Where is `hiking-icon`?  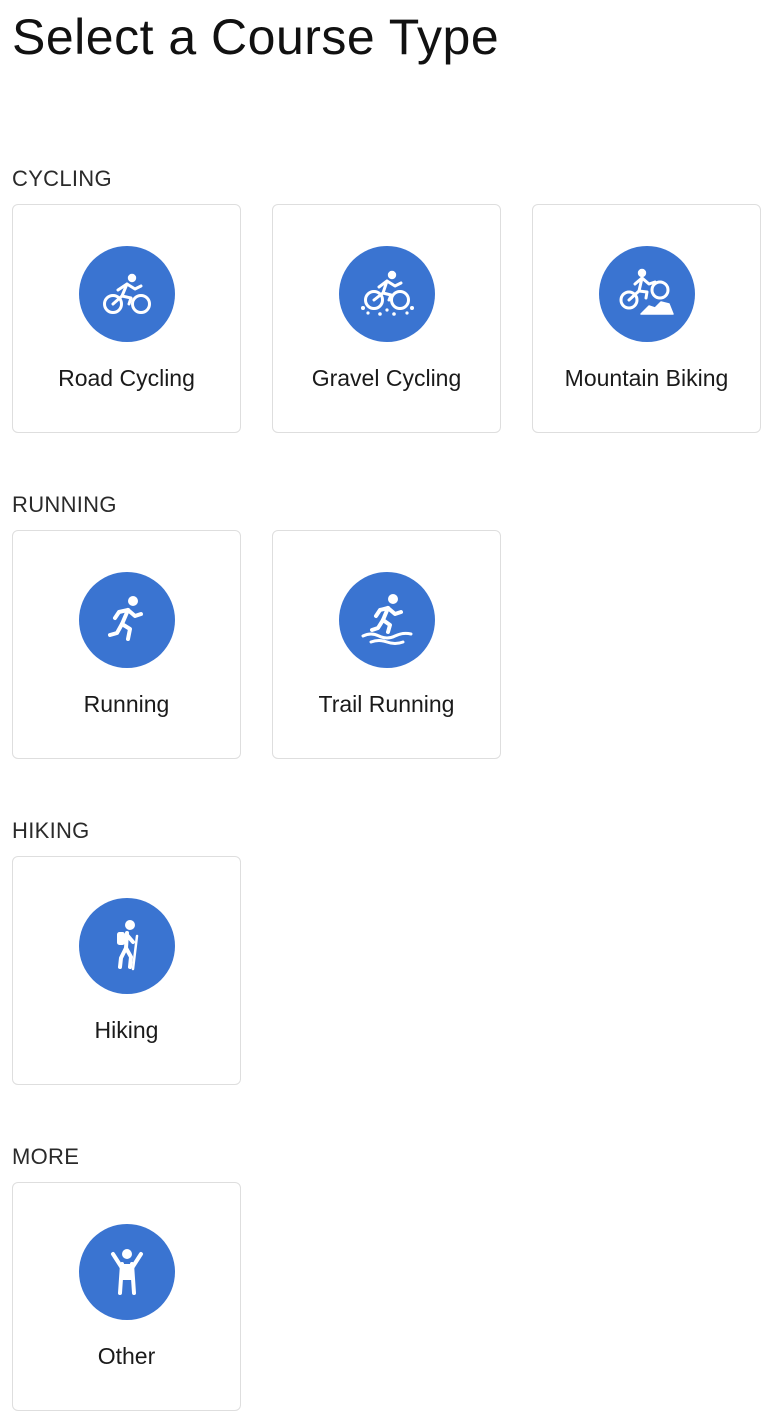 hiking-icon is located at coordinates (127, 946).